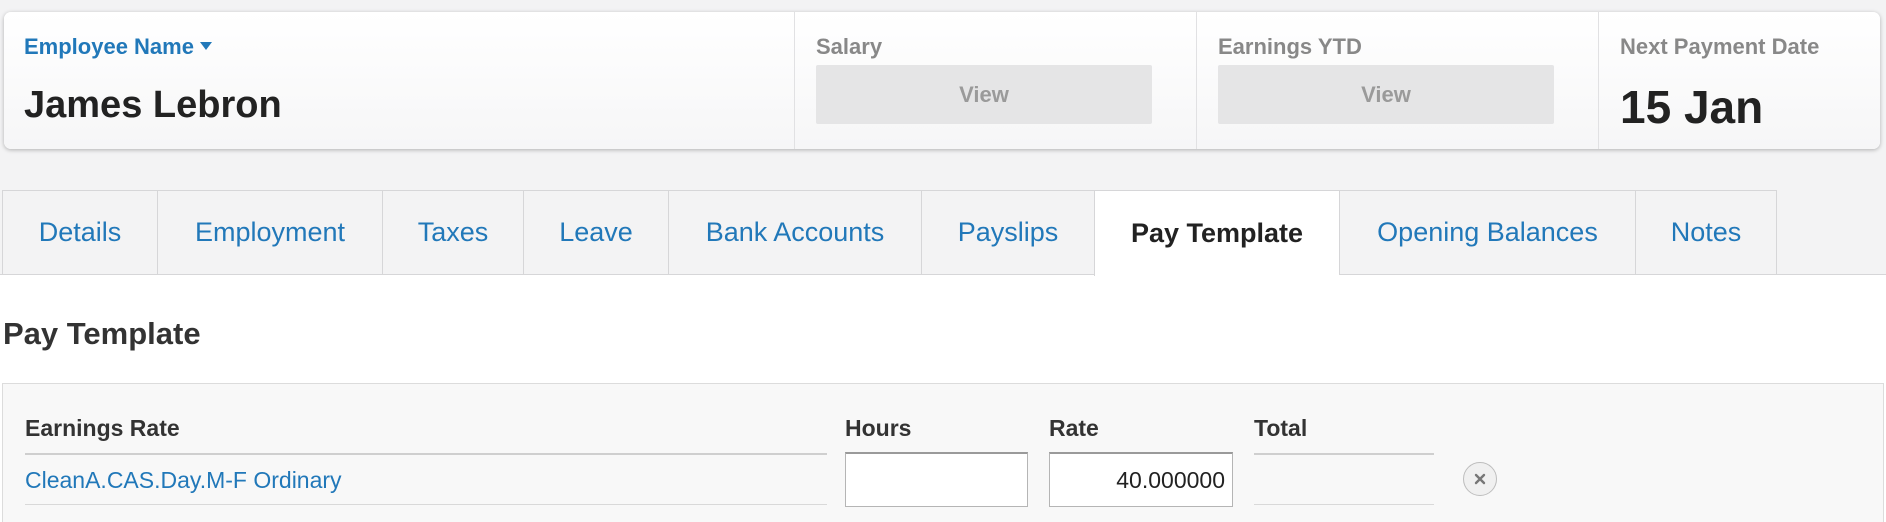 Image resolution: width=1886 pixels, height=522 pixels. What do you see at coordinates (1487, 232) in the screenshot?
I see `tab-opening-balances: Opening Balances` at bounding box center [1487, 232].